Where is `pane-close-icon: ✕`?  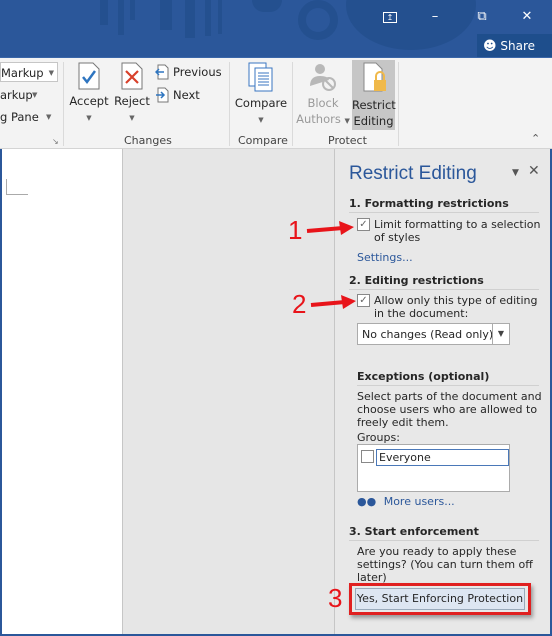 pane-close-icon: ✕ is located at coordinates (534, 171).